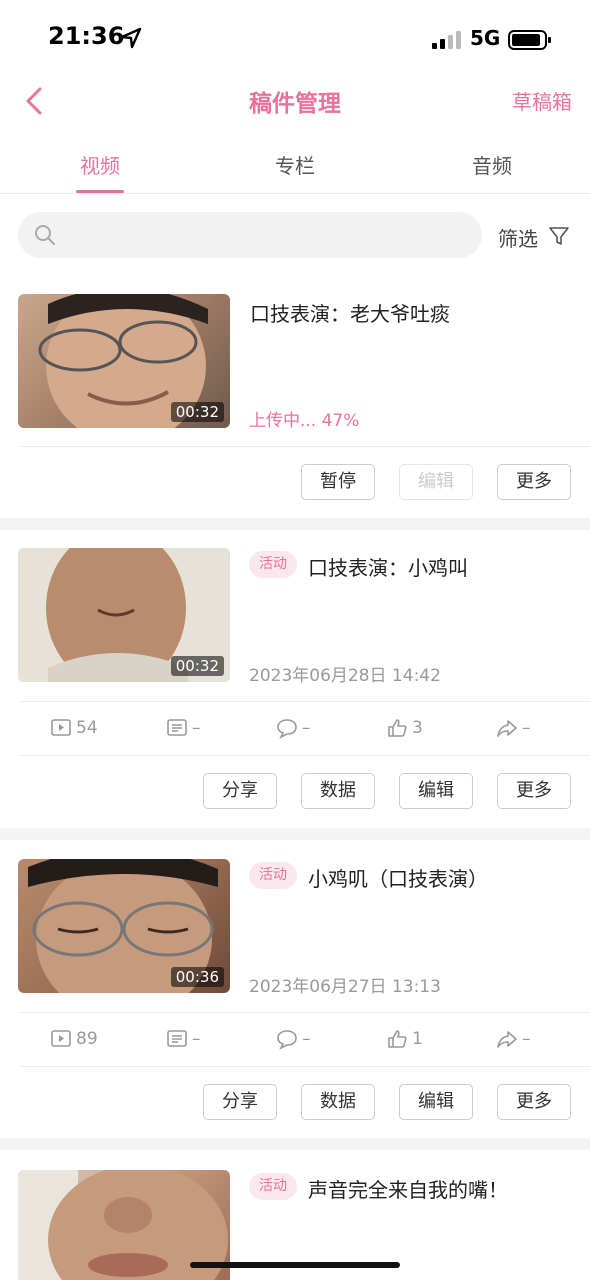 This screenshot has height=1280, width=590. Describe the element at coordinates (542, 100) in the screenshot. I see `drafts-button: 草稿箱` at that location.